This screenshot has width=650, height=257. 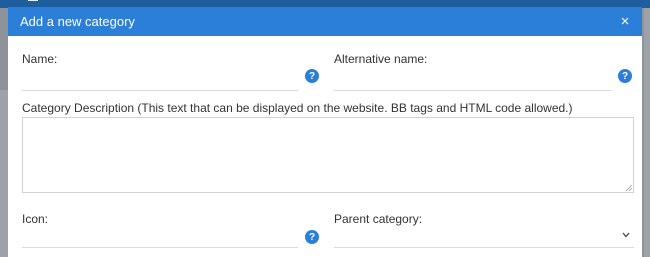 What do you see at coordinates (484, 237) in the screenshot?
I see `parent-category-select` at bounding box center [484, 237].